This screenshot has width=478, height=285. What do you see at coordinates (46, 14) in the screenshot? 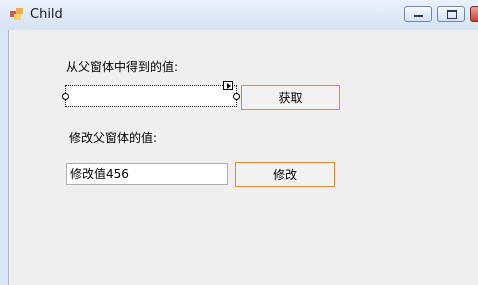
I see `window-title: Child` at bounding box center [46, 14].